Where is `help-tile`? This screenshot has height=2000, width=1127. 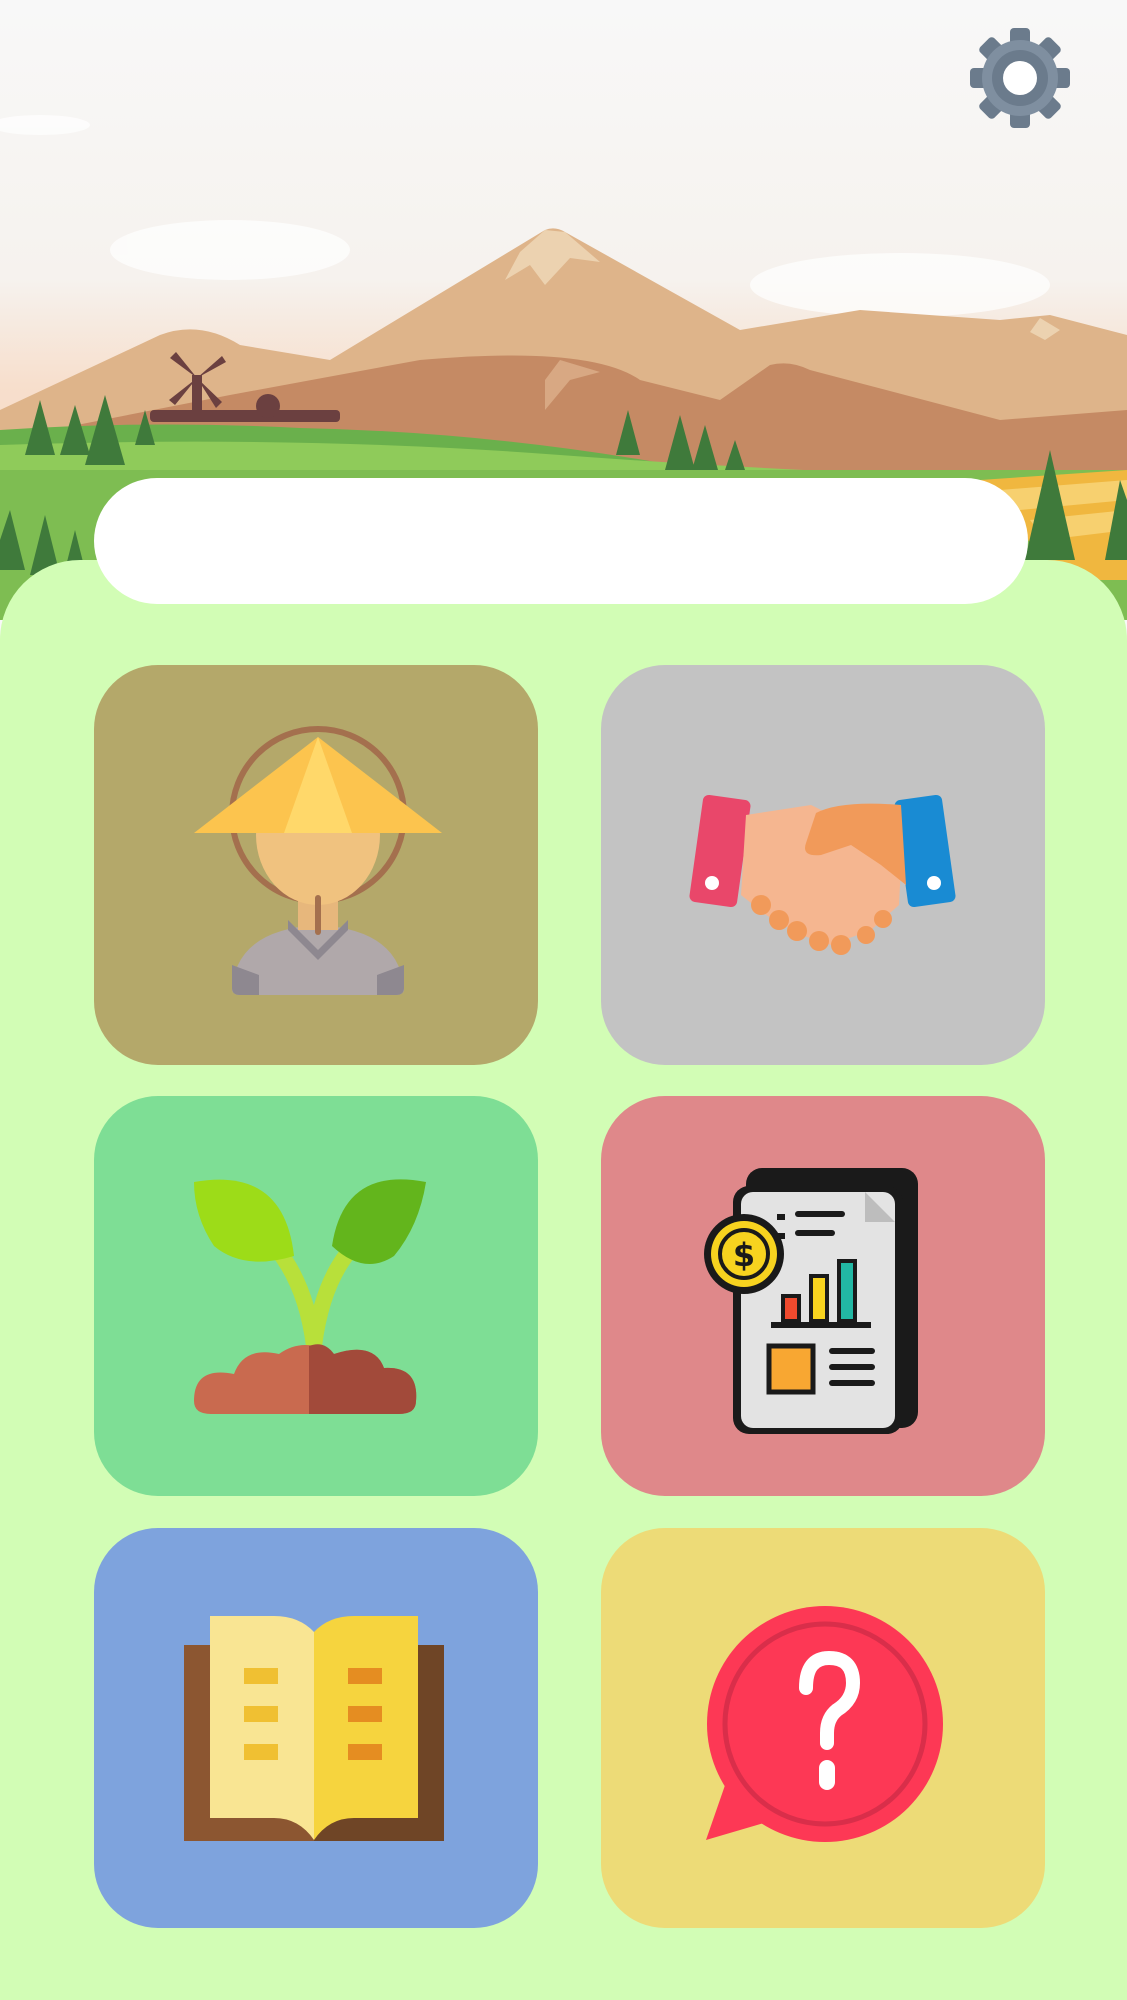 help-tile is located at coordinates (823, 1728).